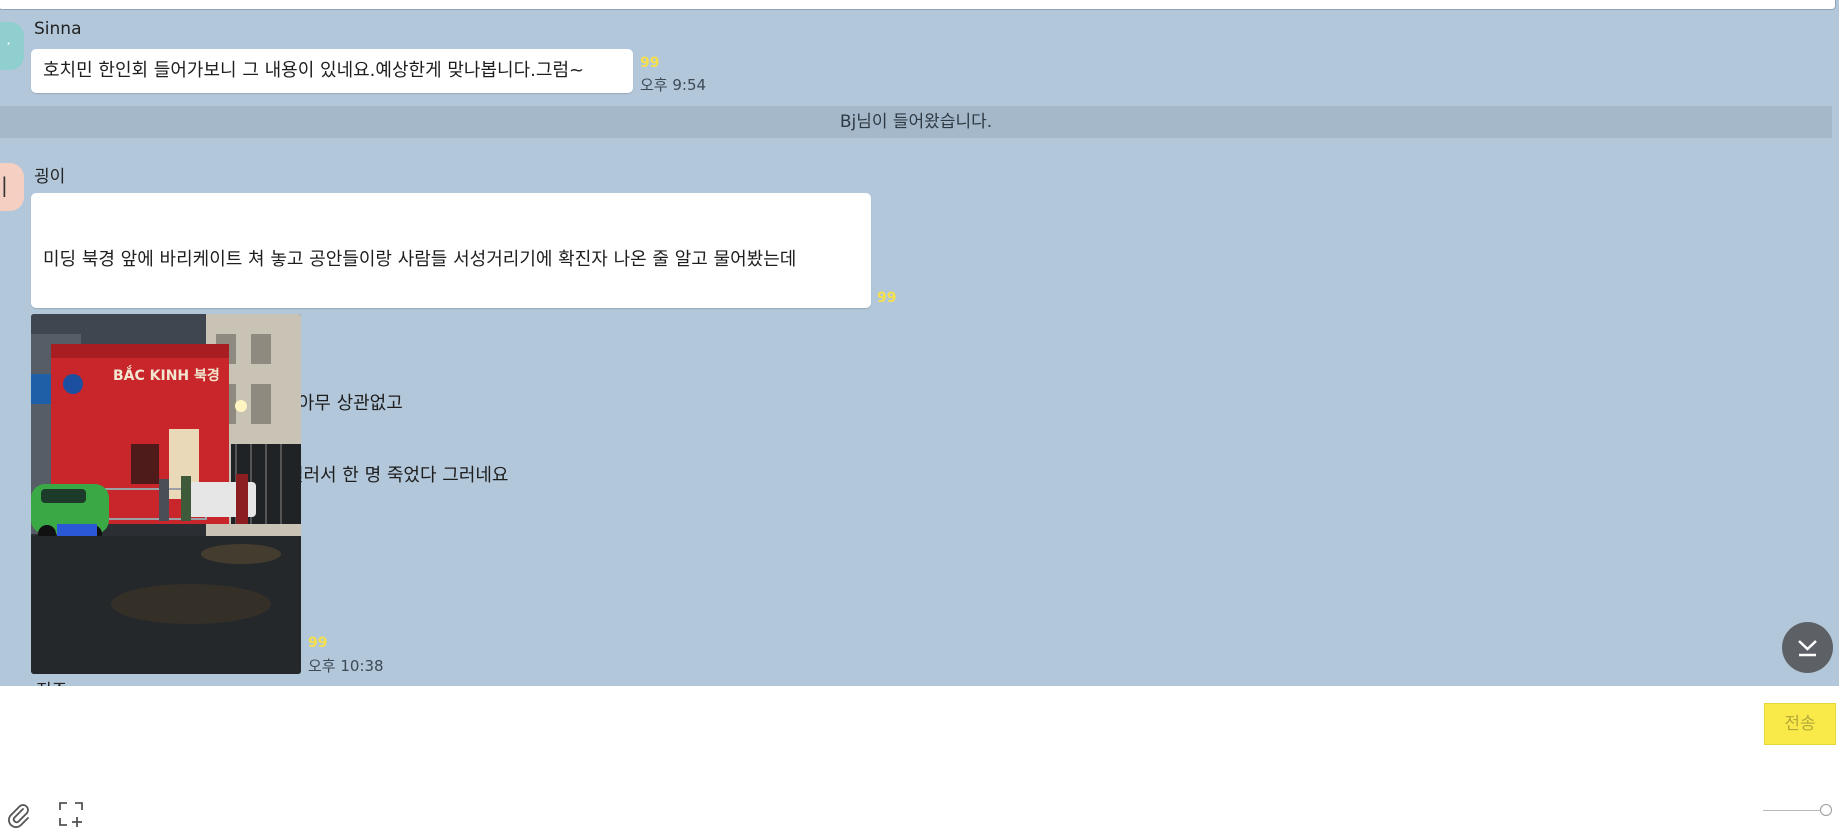 Image resolution: width=1839 pixels, height=838 pixels. What do you see at coordinates (1826, 810) in the screenshot?
I see `slider-thumb` at bounding box center [1826, 810].